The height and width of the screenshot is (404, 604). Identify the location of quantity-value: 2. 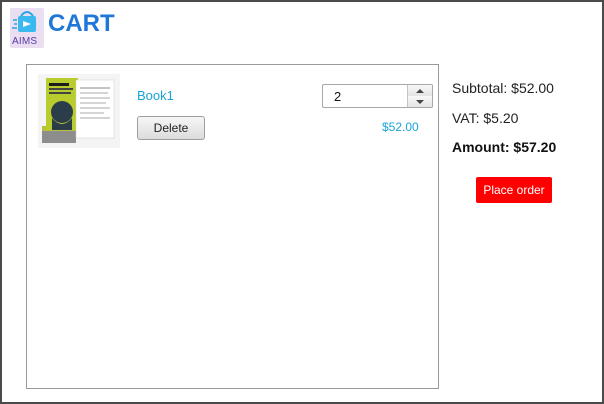
(337, 96).